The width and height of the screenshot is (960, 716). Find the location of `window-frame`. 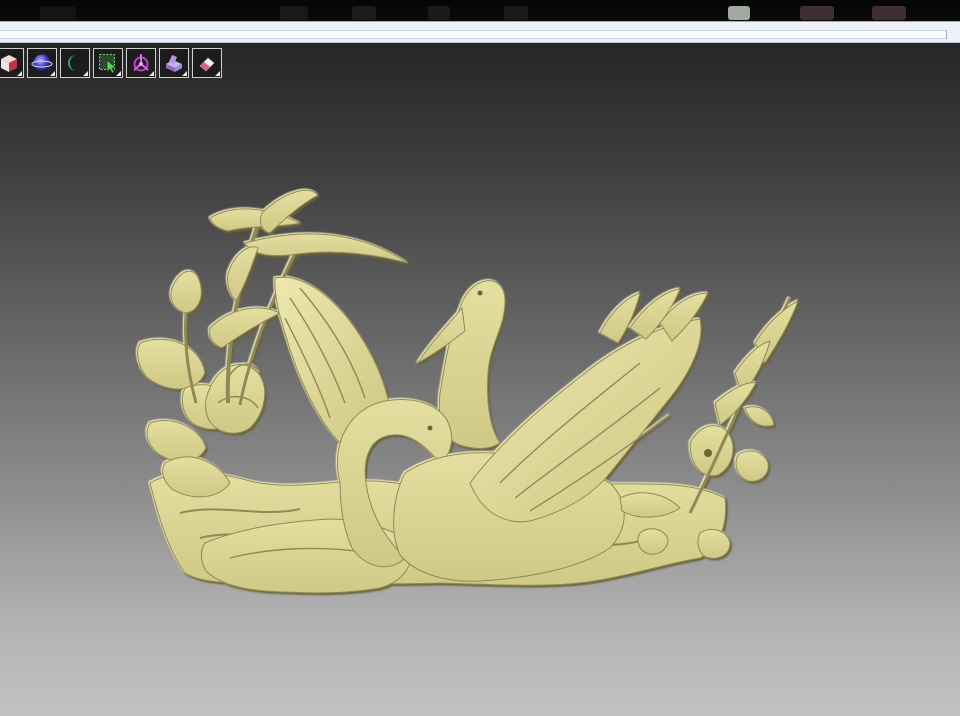

window-frame is located at coordinates (480, 32).